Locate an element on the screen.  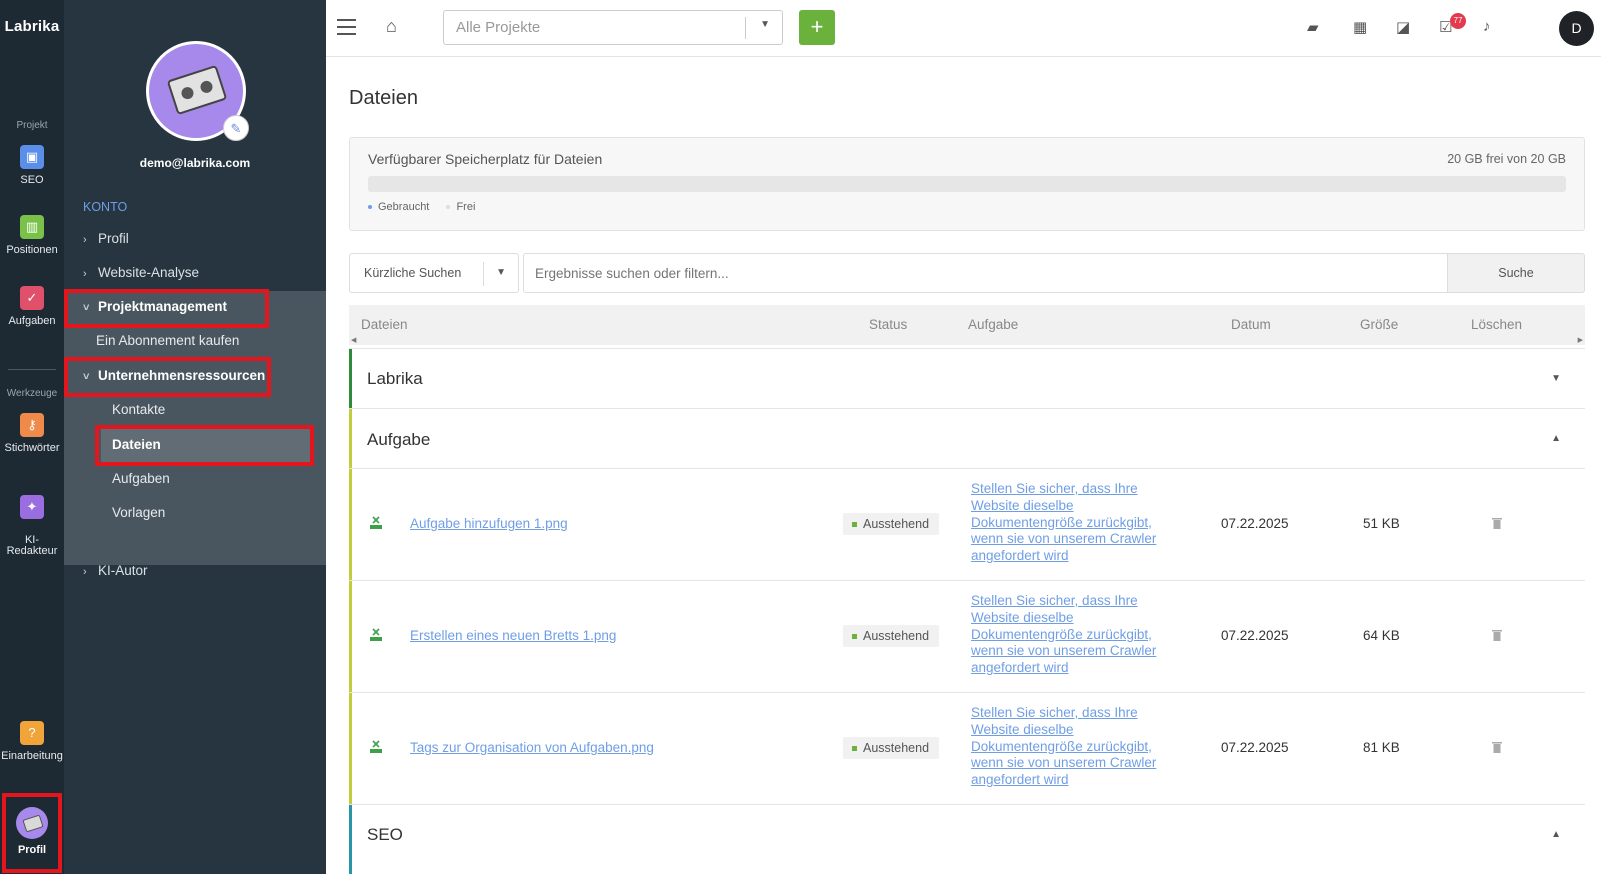
calendar-icon: ▦ is located at coordinates (1360, 27).